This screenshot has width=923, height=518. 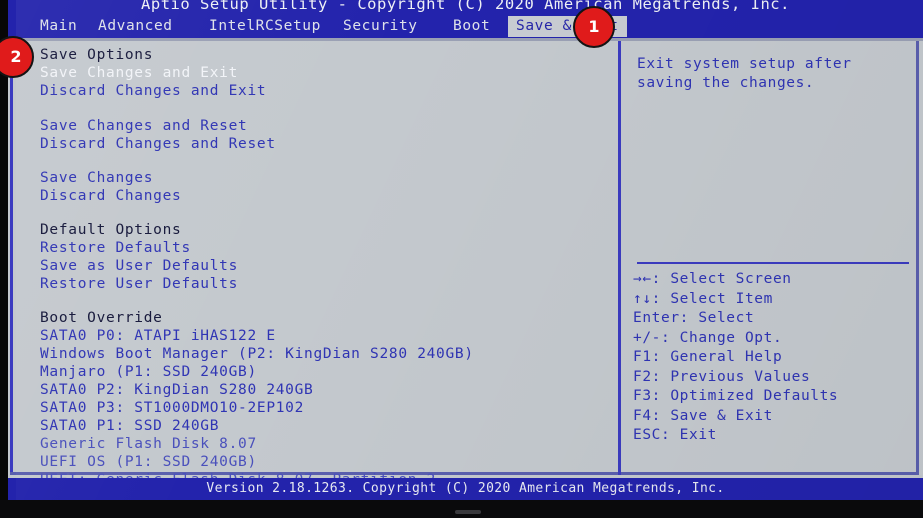 I want to click on menu-tab-security: Security, so click(x=380, y=26).